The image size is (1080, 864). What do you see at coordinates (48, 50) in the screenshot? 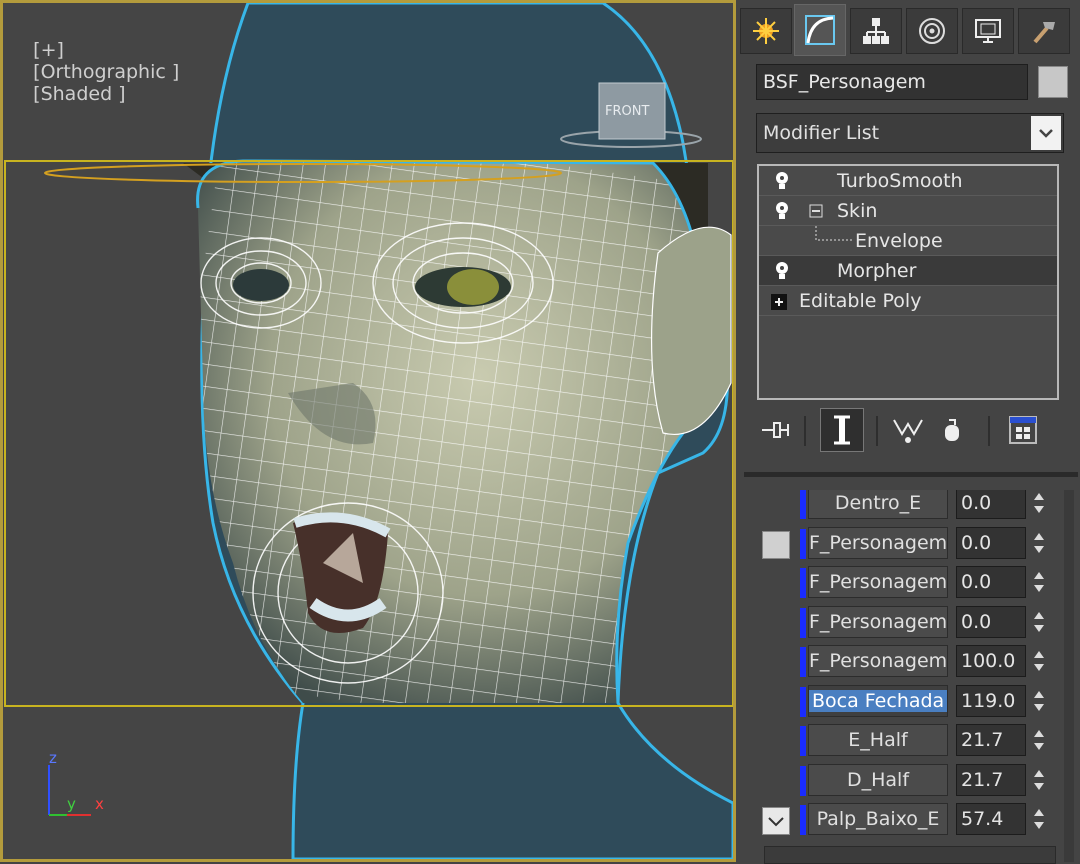
I see `viewport-plus-menu: [+]` at bounding box center [48, 50].